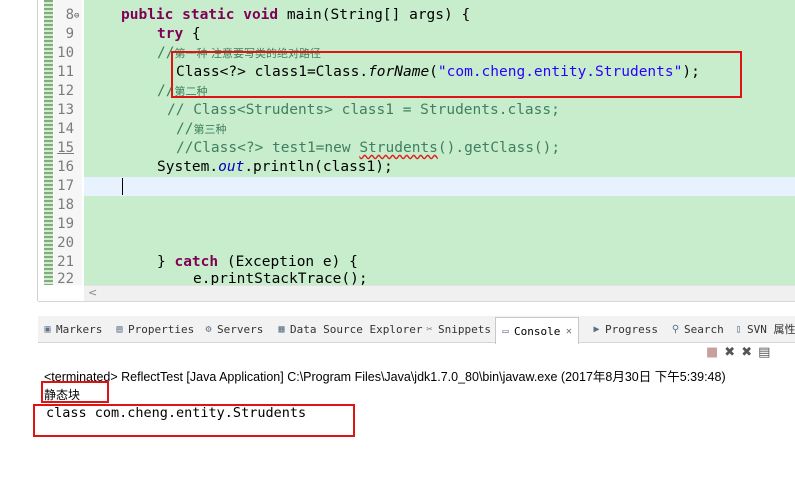 This screenshot has width=795, height=482. What do you see at coordinates (48, 142) in the screenshot?
I see `overview-ruler` at bounding box center [48, 142].